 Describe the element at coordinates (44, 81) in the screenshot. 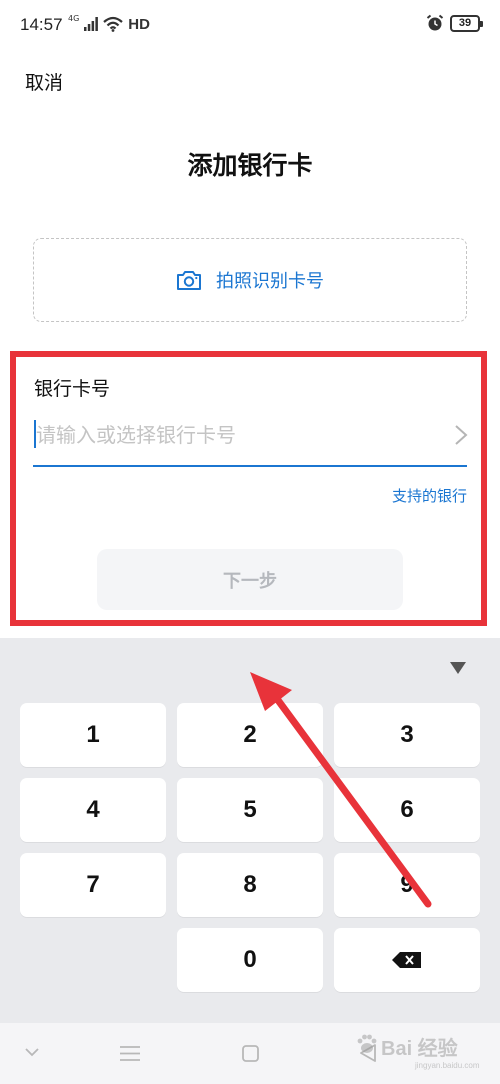

I see `cancel-button: 取消` at that location.